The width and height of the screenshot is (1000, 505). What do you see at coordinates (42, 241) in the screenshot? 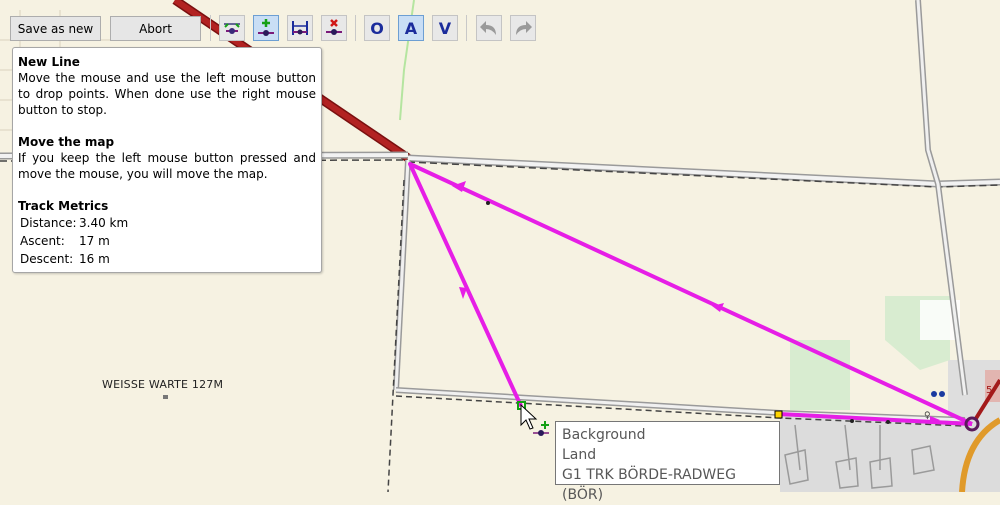
I see `metric-label: Ascent:` at bounding box center [42, 241].